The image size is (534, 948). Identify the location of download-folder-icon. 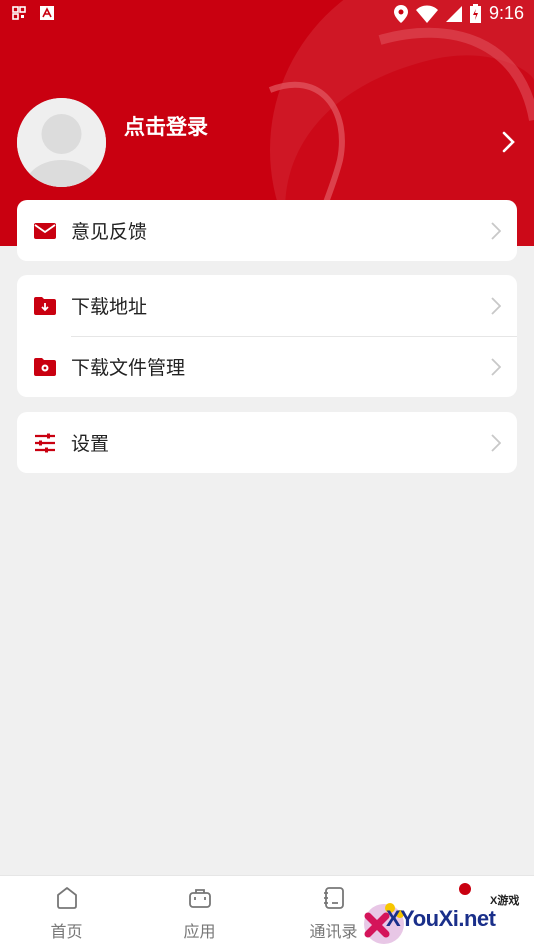
(45, 305).